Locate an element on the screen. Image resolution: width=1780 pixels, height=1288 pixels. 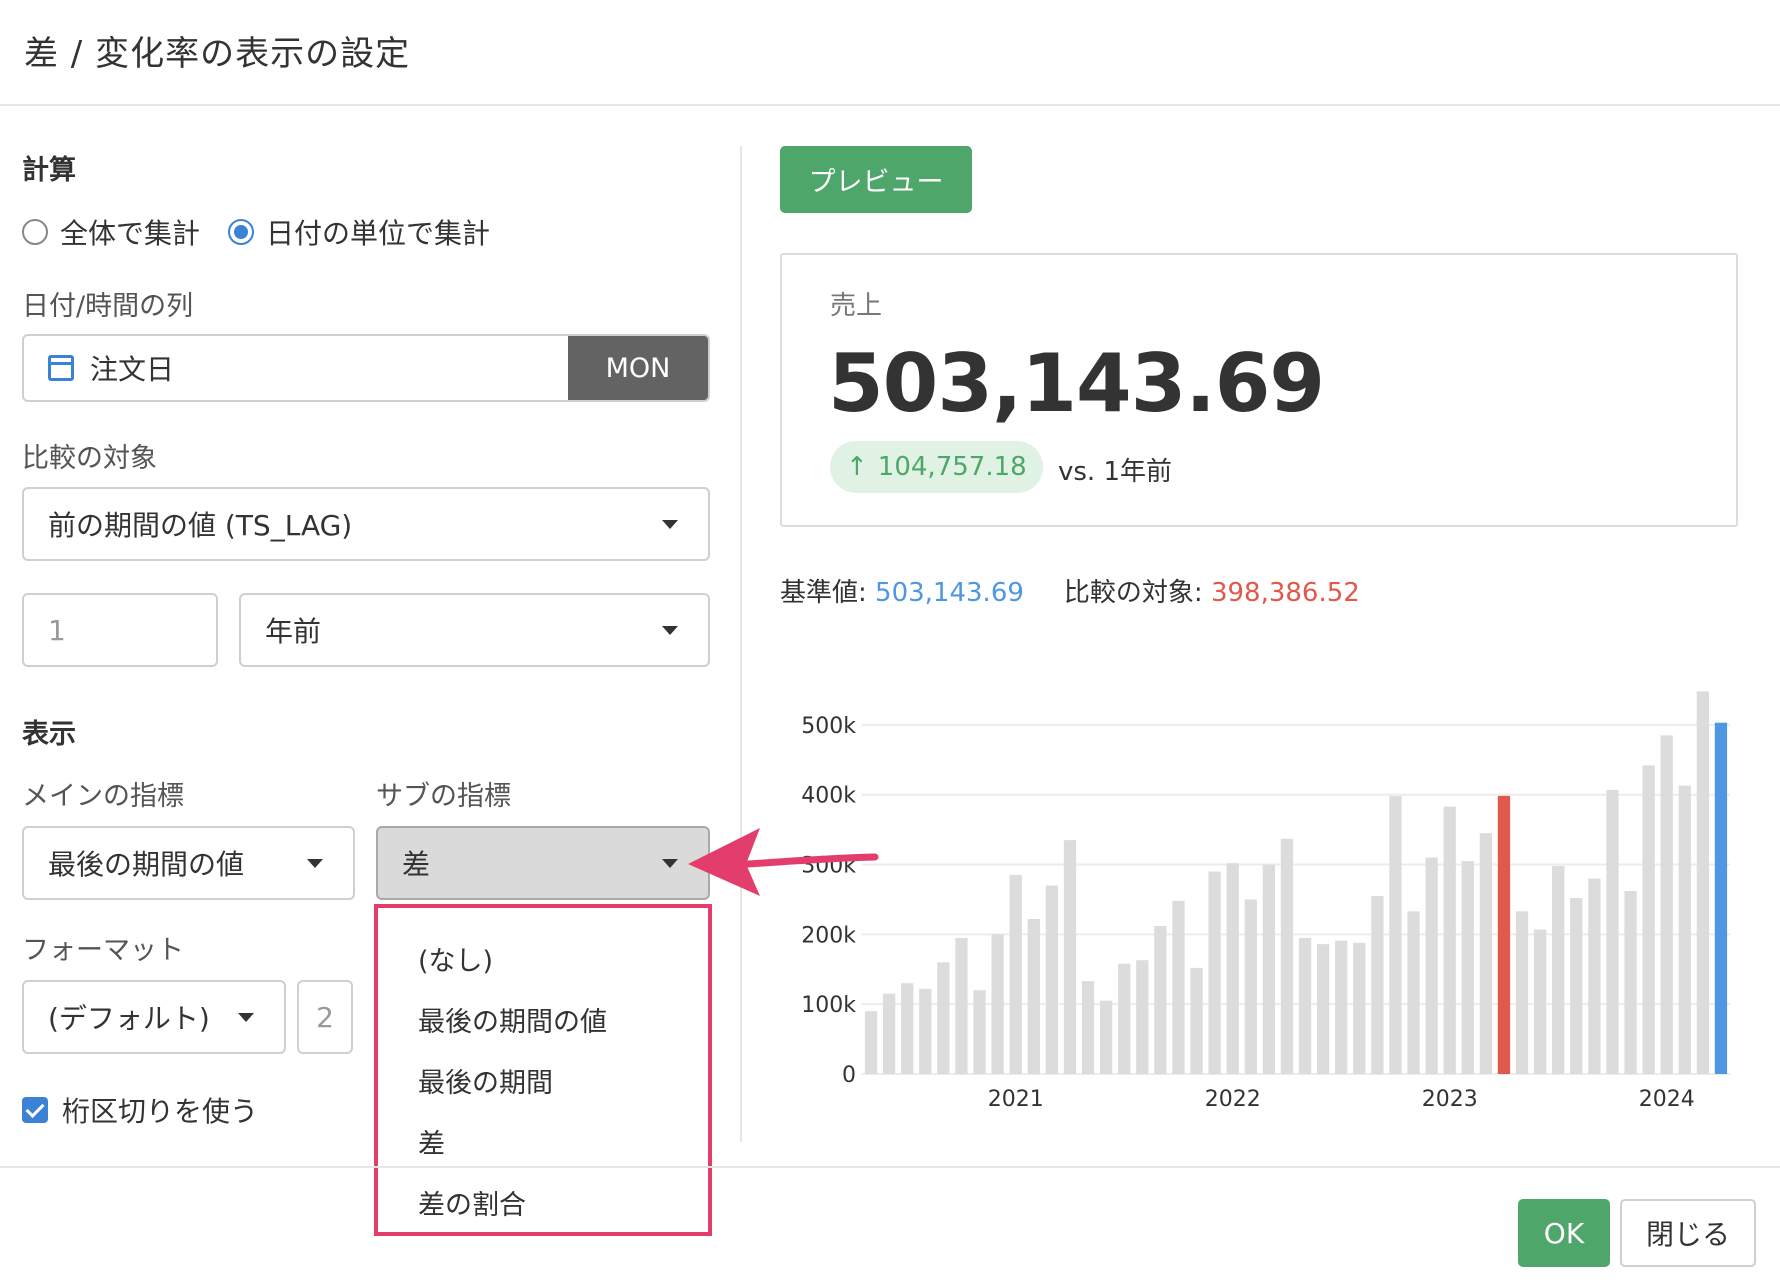
sub-metric-dropdown-menu: (なし) 最後の期間の値 最後の期間 差 差の割合 is located at coordinates (543, 1070).